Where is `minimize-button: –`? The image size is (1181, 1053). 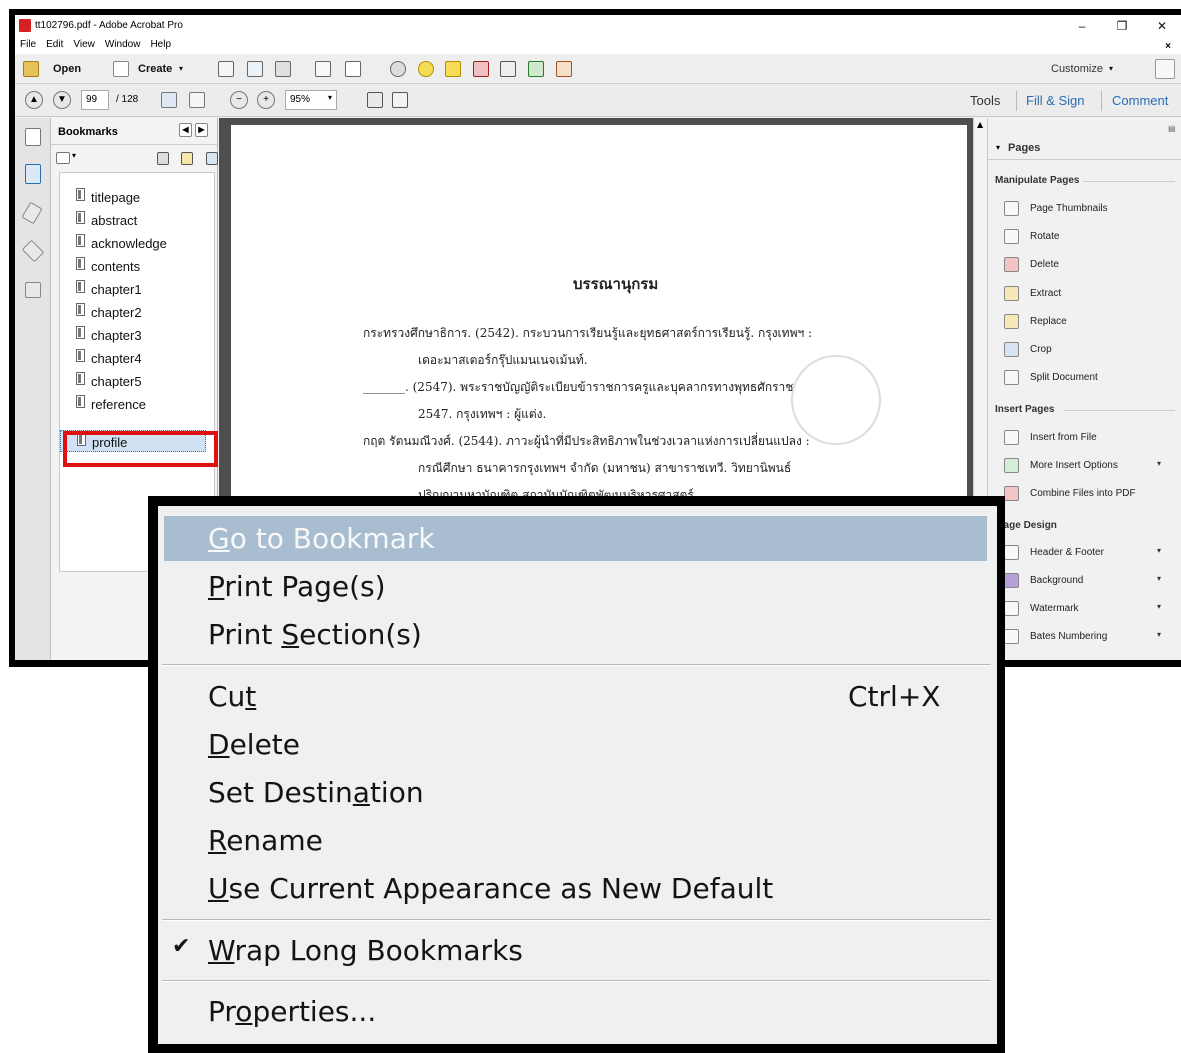 minimize-button: – is located at coordinates (1082, 26).